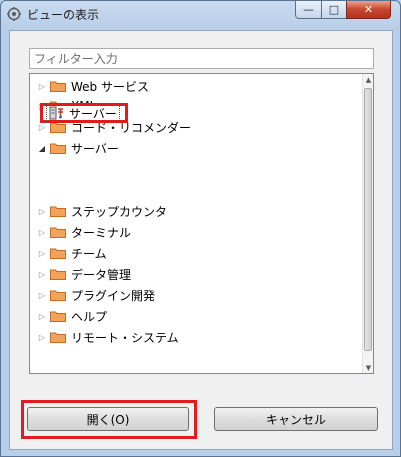 This screenshot has width=401, height=457. I want to click on selected-item-focus: サーバー, so click(83, 113).